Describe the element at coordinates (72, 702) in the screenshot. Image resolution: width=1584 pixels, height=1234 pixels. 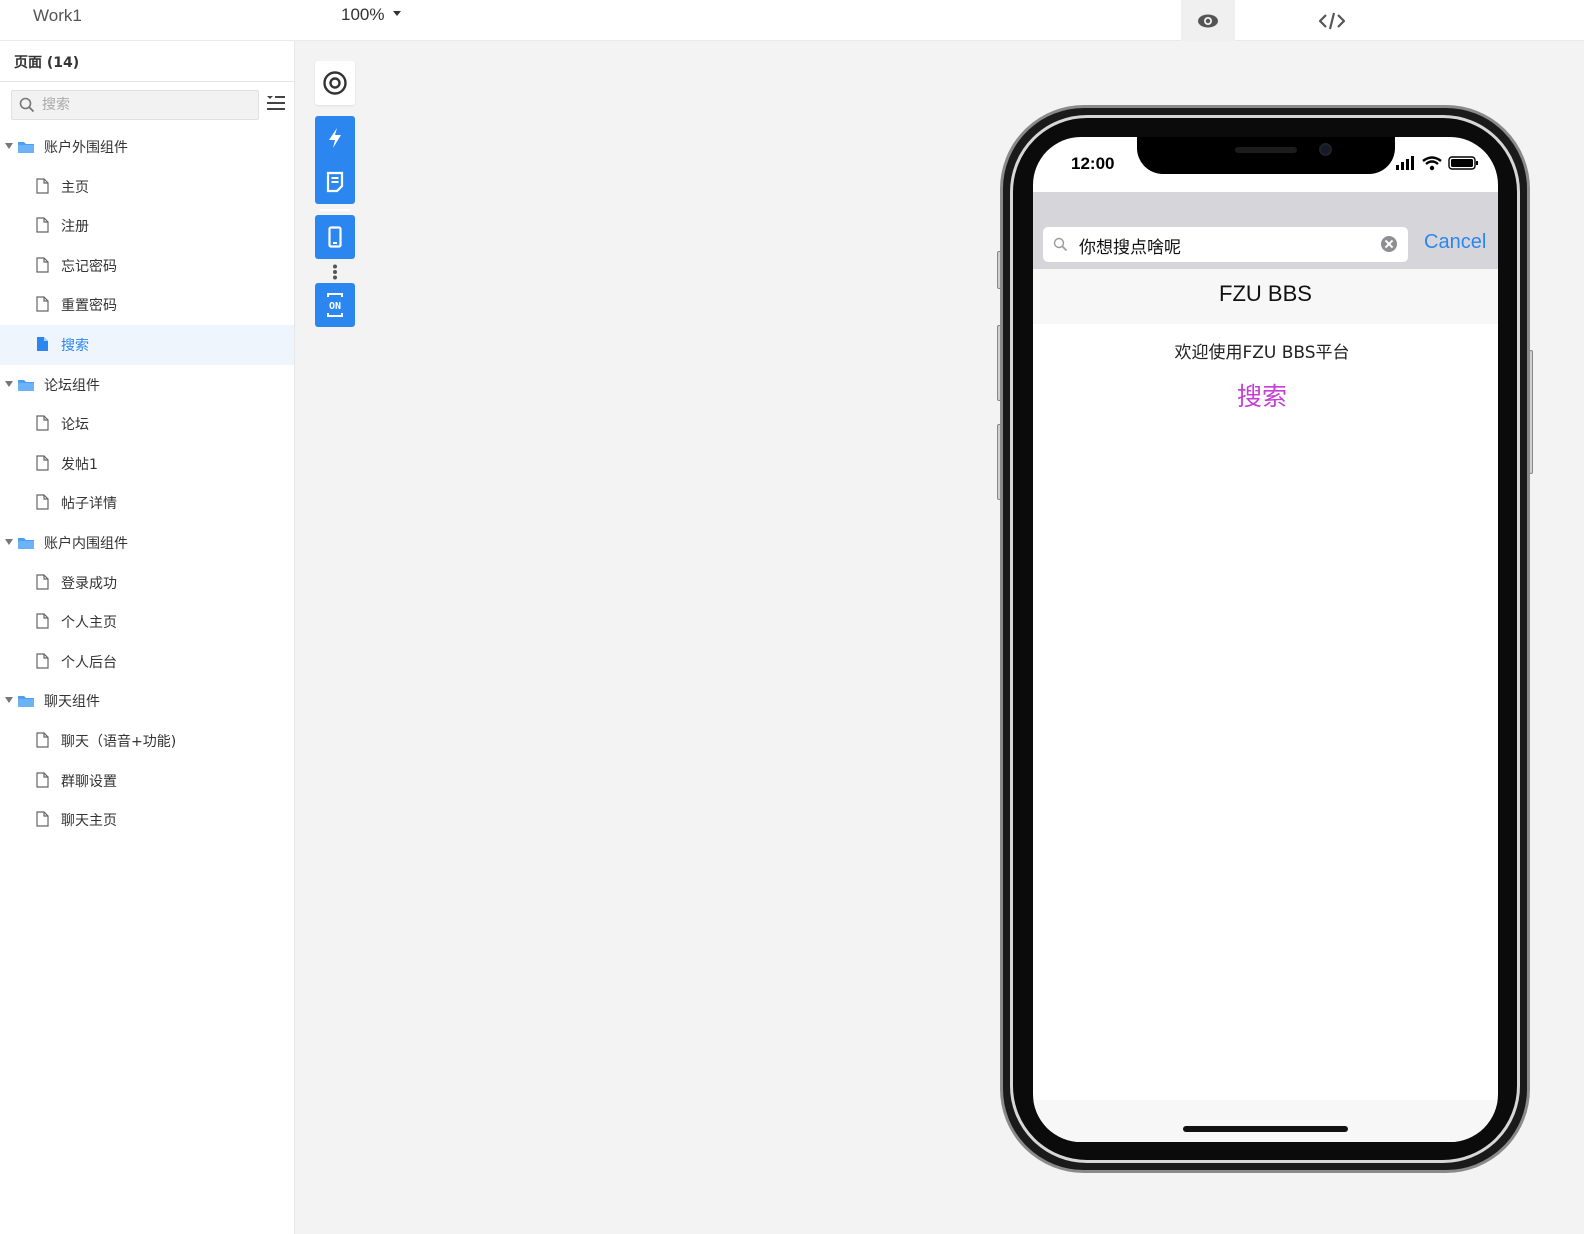
I see `folder-label: 聊天组件` at that location.